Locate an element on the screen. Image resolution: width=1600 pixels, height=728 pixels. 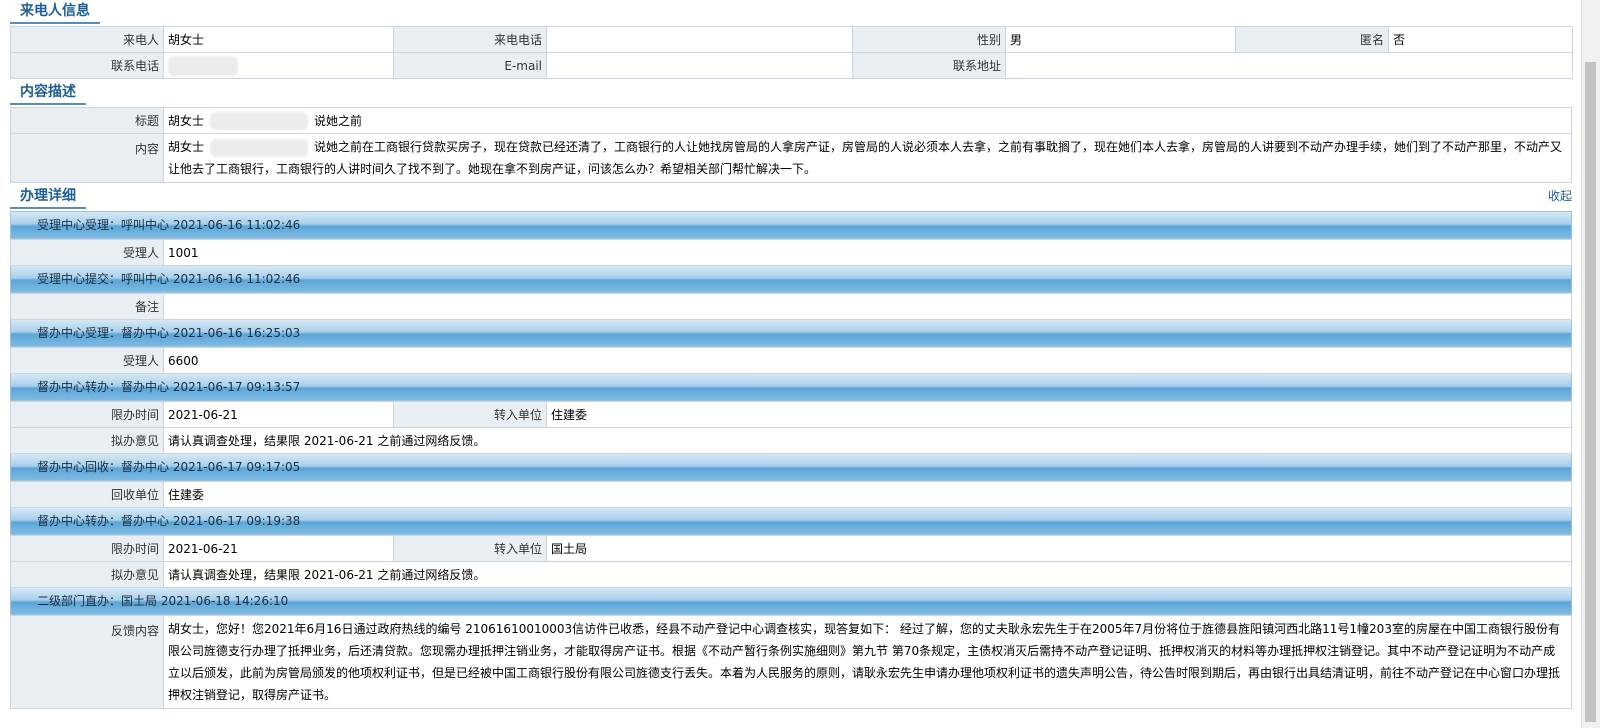
detail-section-title: 办理详细 收起 is located at coordinates (791, 197).